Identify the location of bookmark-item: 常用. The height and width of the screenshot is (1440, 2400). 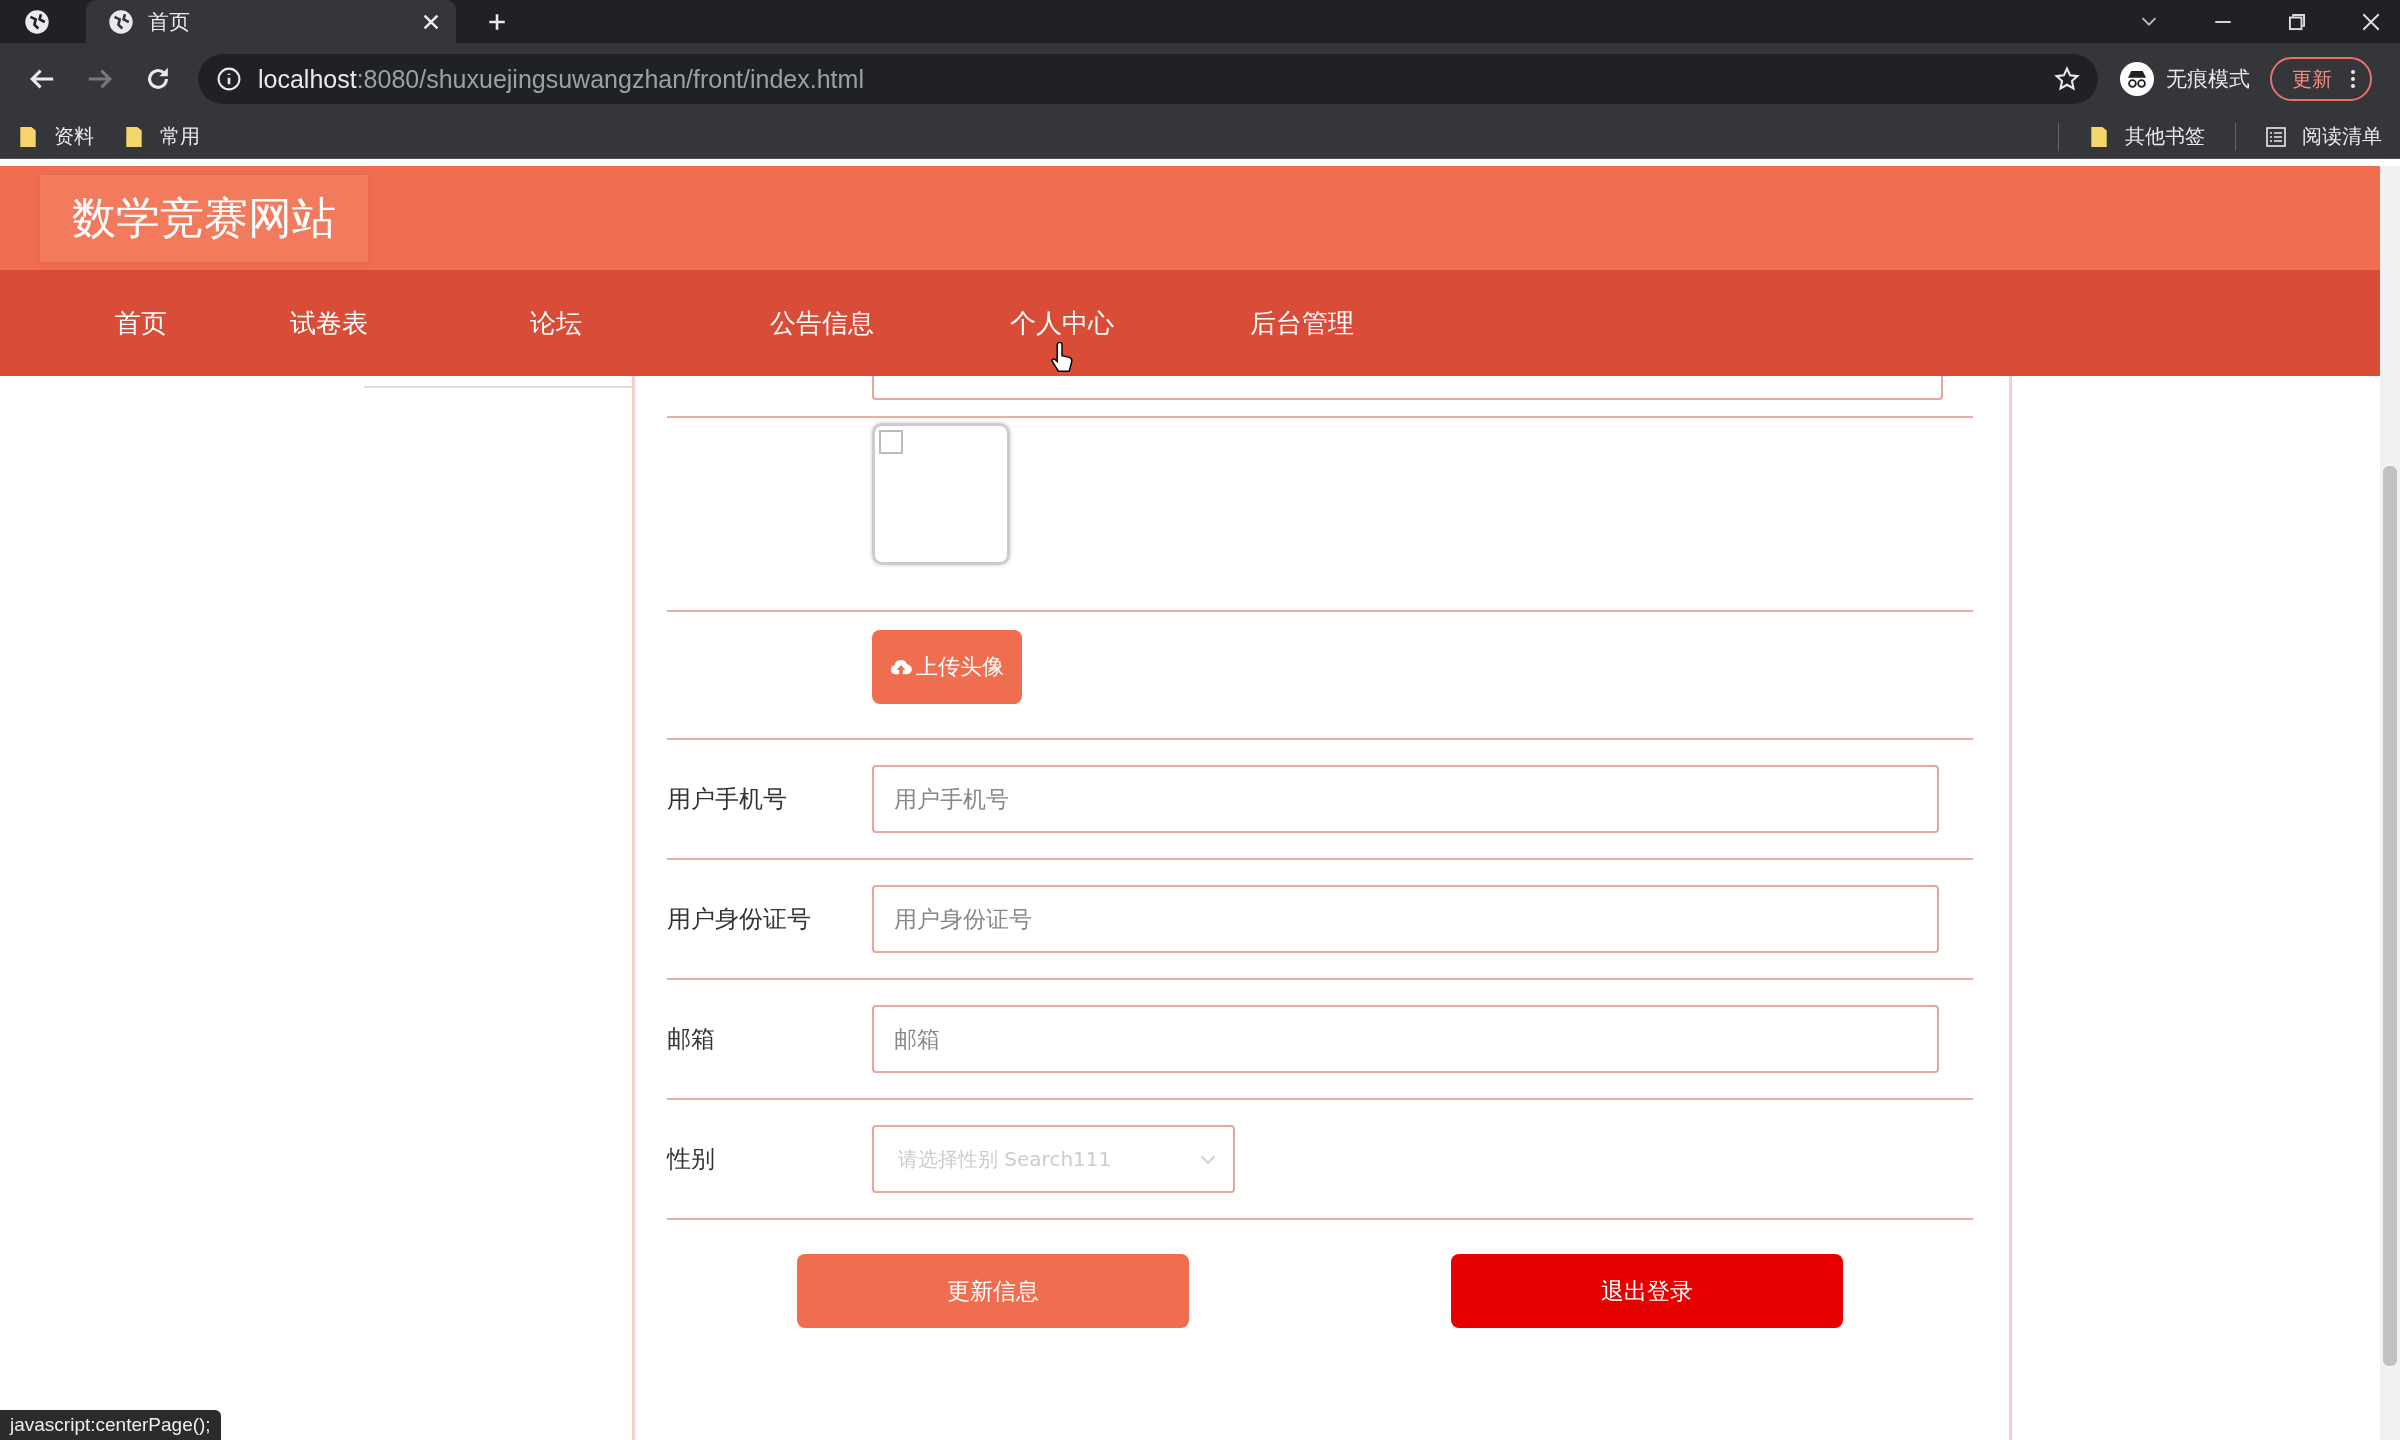
(162, 136).